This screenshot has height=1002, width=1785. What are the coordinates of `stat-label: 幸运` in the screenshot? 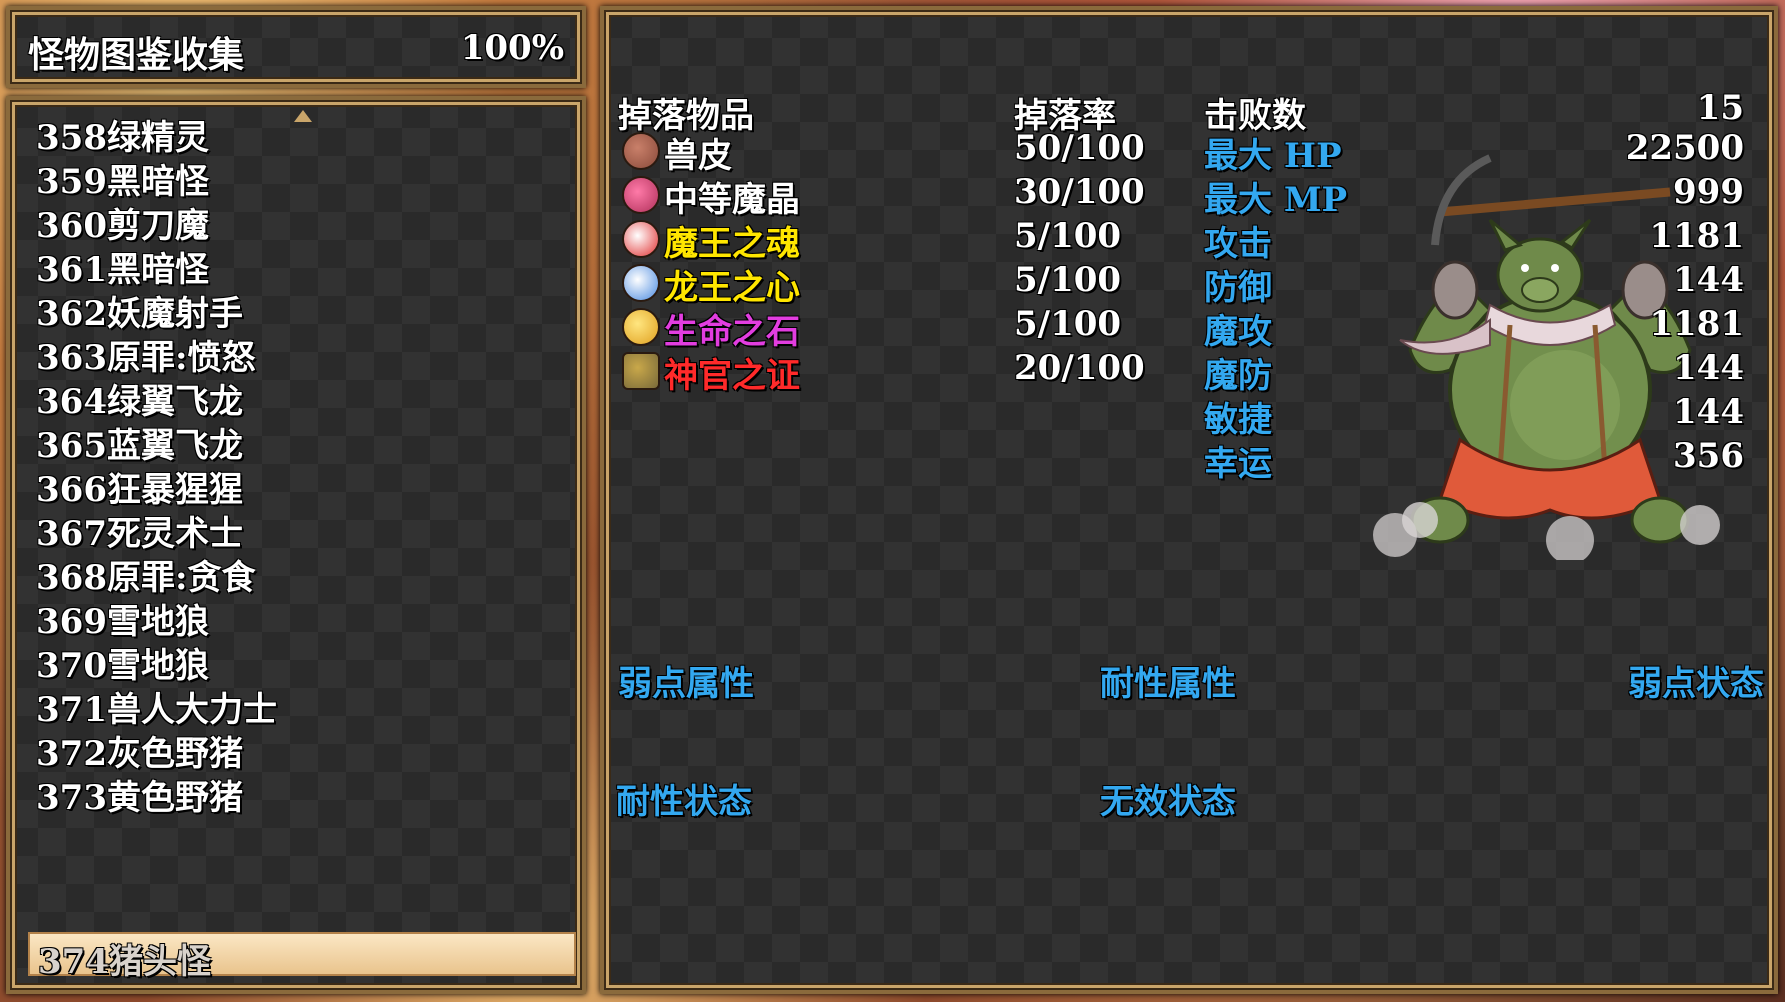 It's located at (1238, 464).